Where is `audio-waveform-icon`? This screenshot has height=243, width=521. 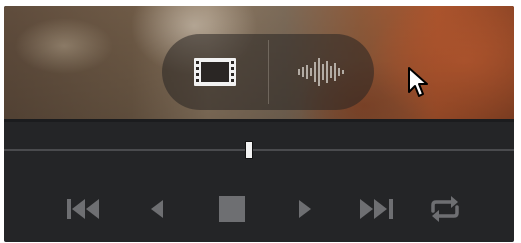
audio-waveform-icon is located at coordinates (321, 72).